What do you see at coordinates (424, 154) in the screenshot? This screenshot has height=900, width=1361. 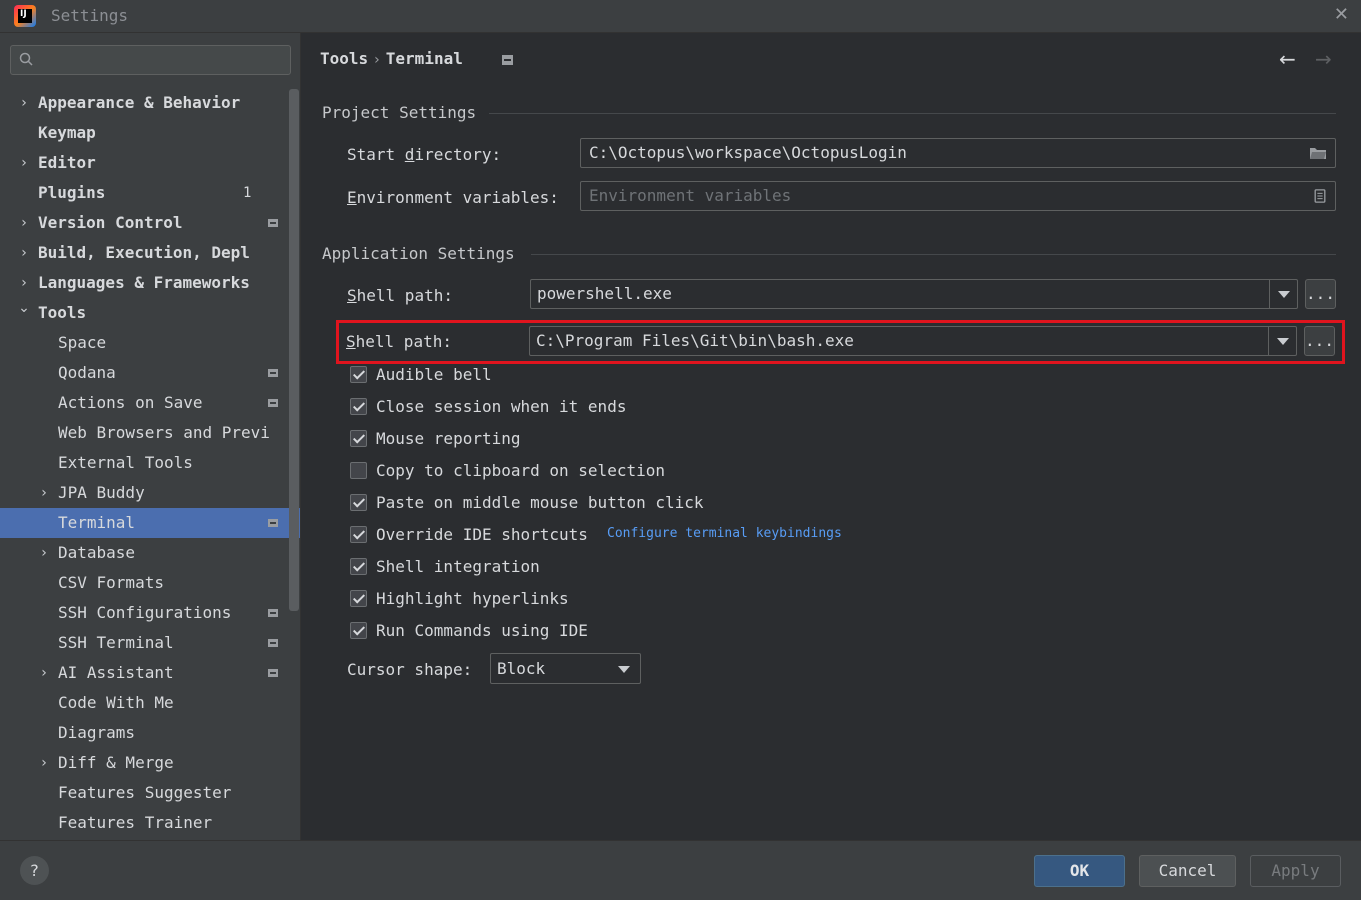 I see `start-directory-label: Start directory:` at bounding box center [424, 154].